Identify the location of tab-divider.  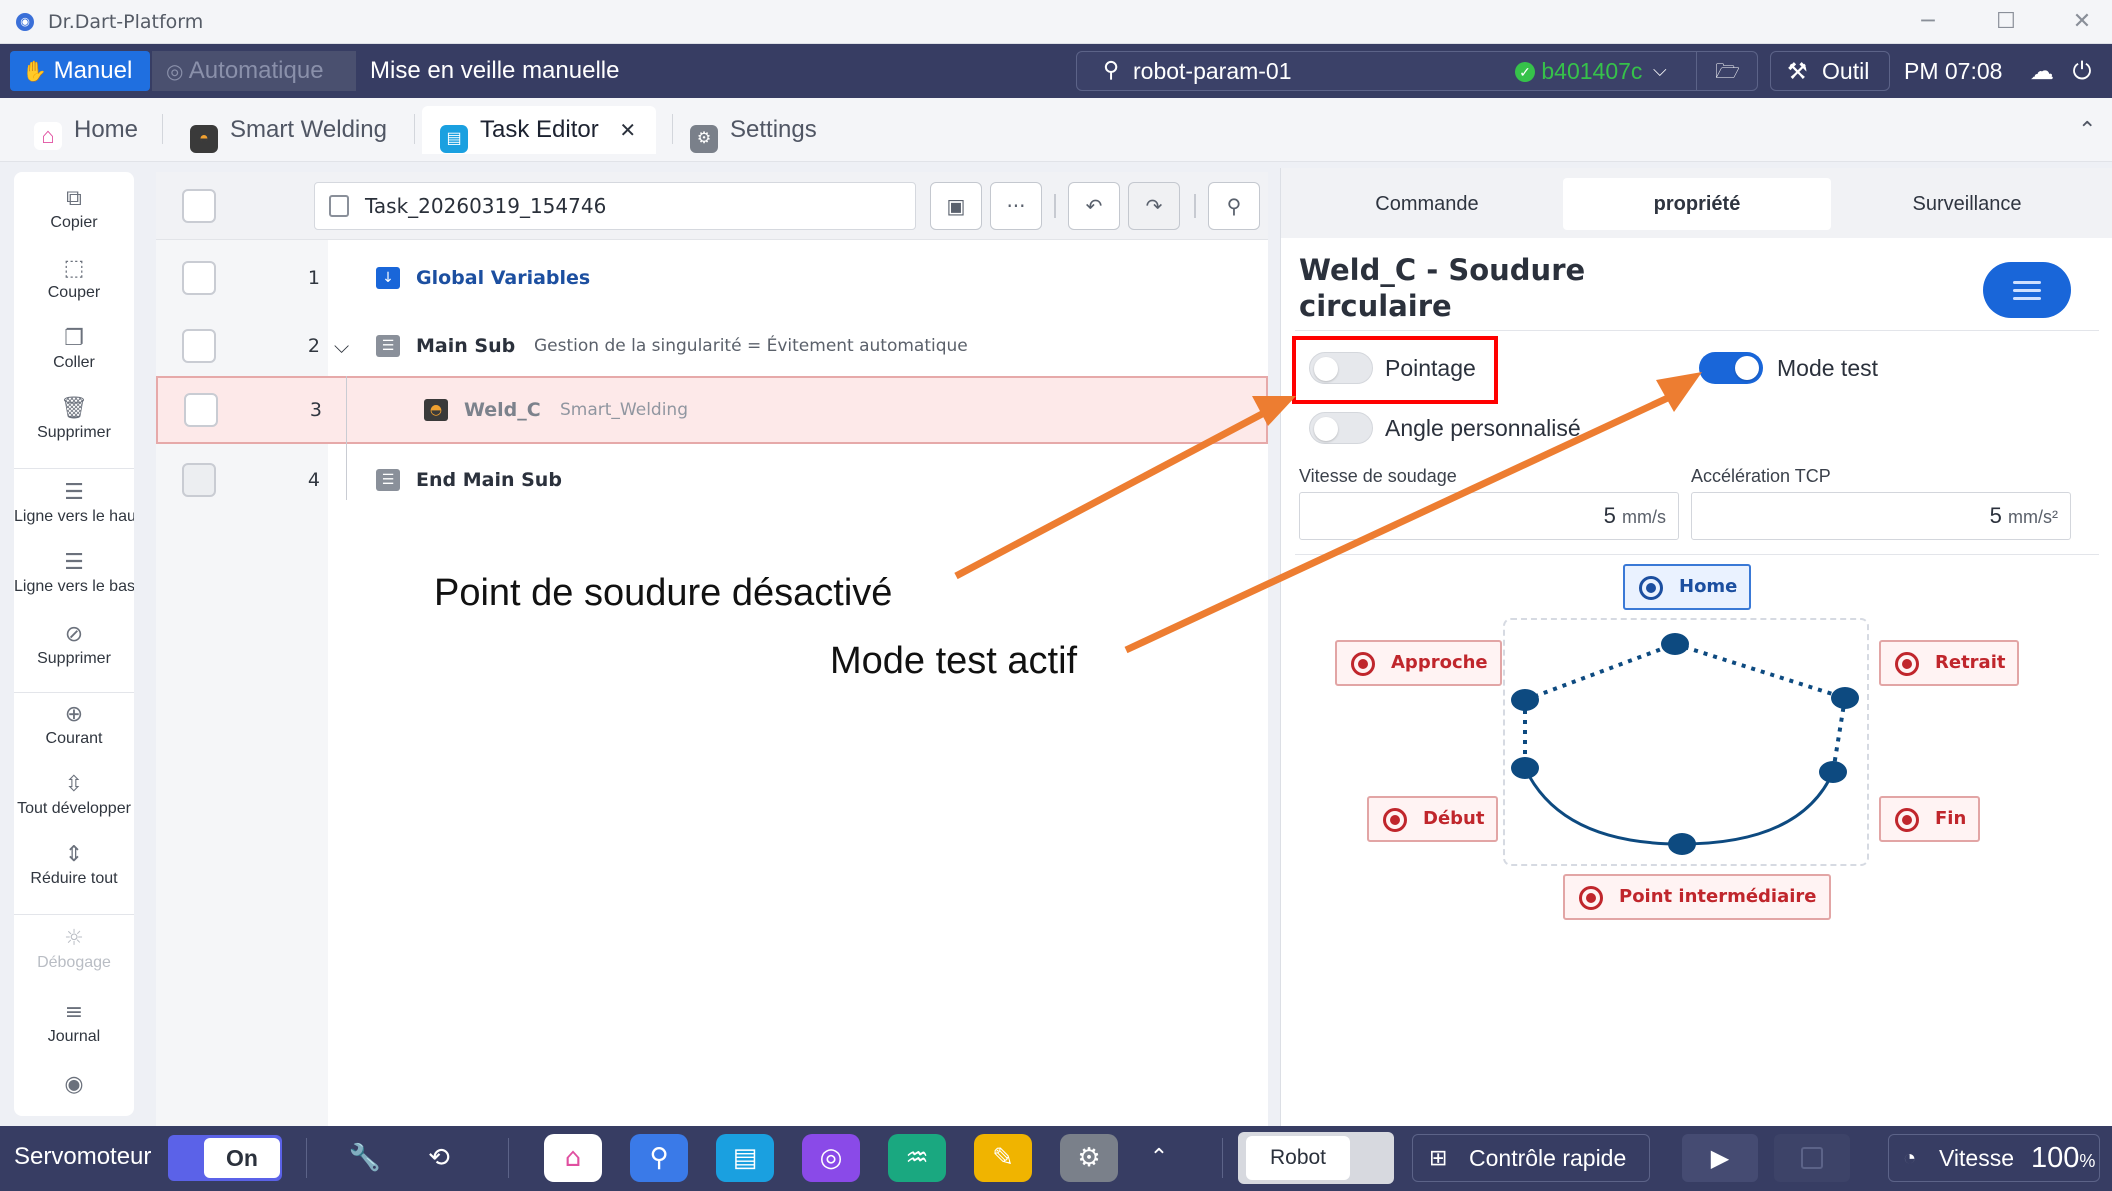
(414, 129).